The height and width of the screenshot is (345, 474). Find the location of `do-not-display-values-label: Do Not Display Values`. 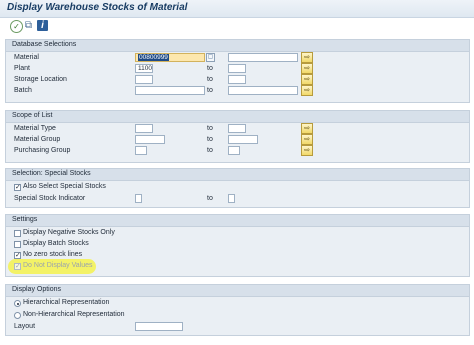

do-not-display-values-label: Do Not Display Values is located at coordinates (58, 265).